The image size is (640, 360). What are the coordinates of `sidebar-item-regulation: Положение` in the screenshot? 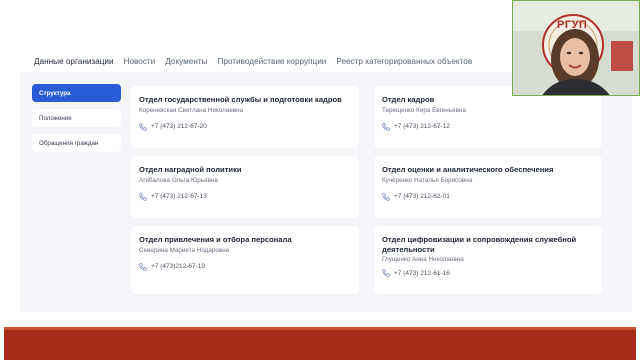 It's located at (76, 118).